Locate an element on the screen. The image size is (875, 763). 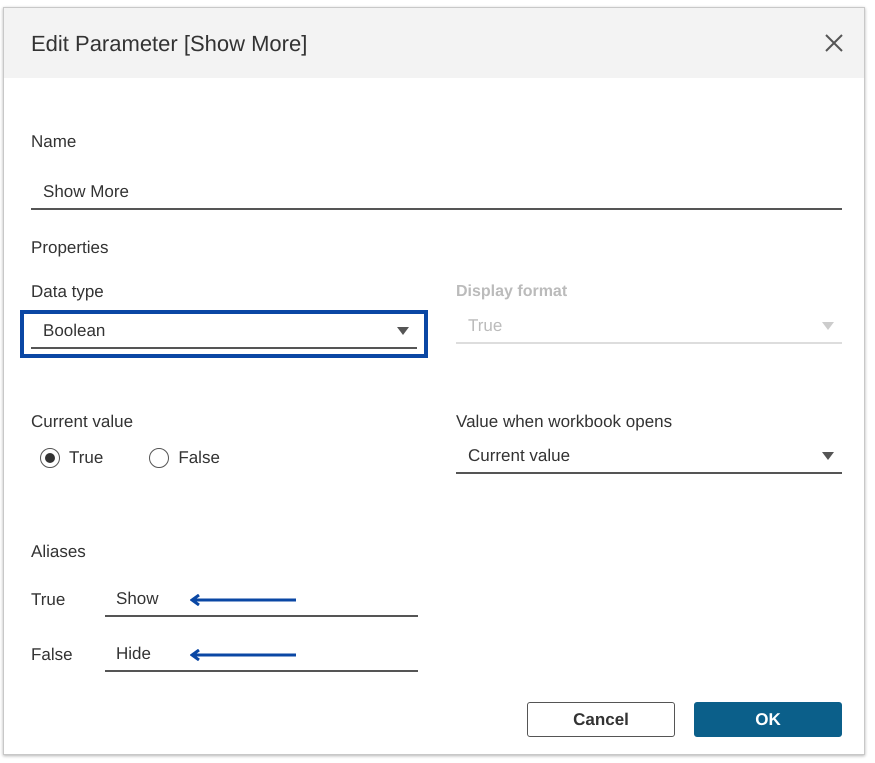
field-label: Name is located at coordinates (54, 142).